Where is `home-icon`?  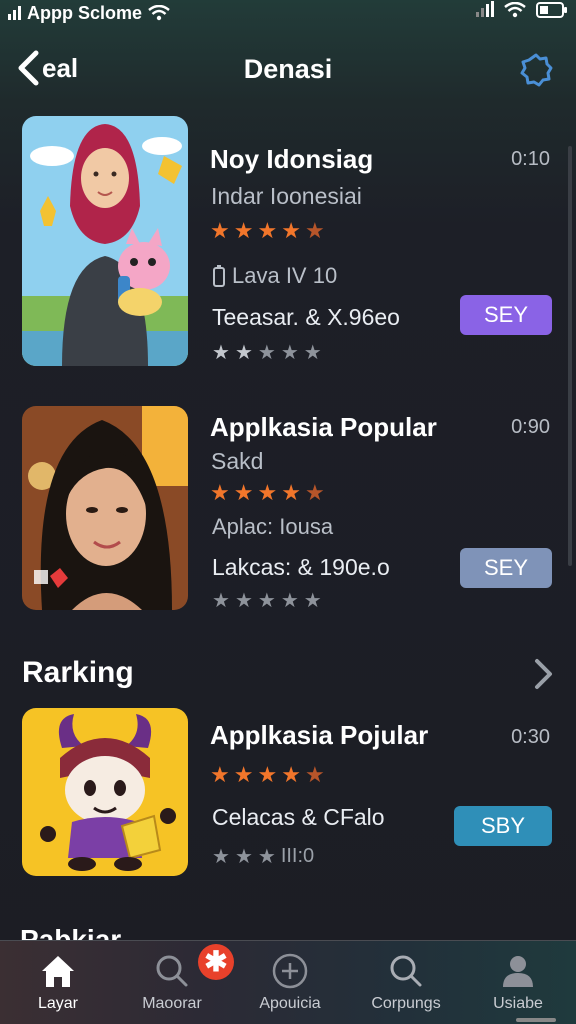 home-icon is located at coordinates (58, 971).